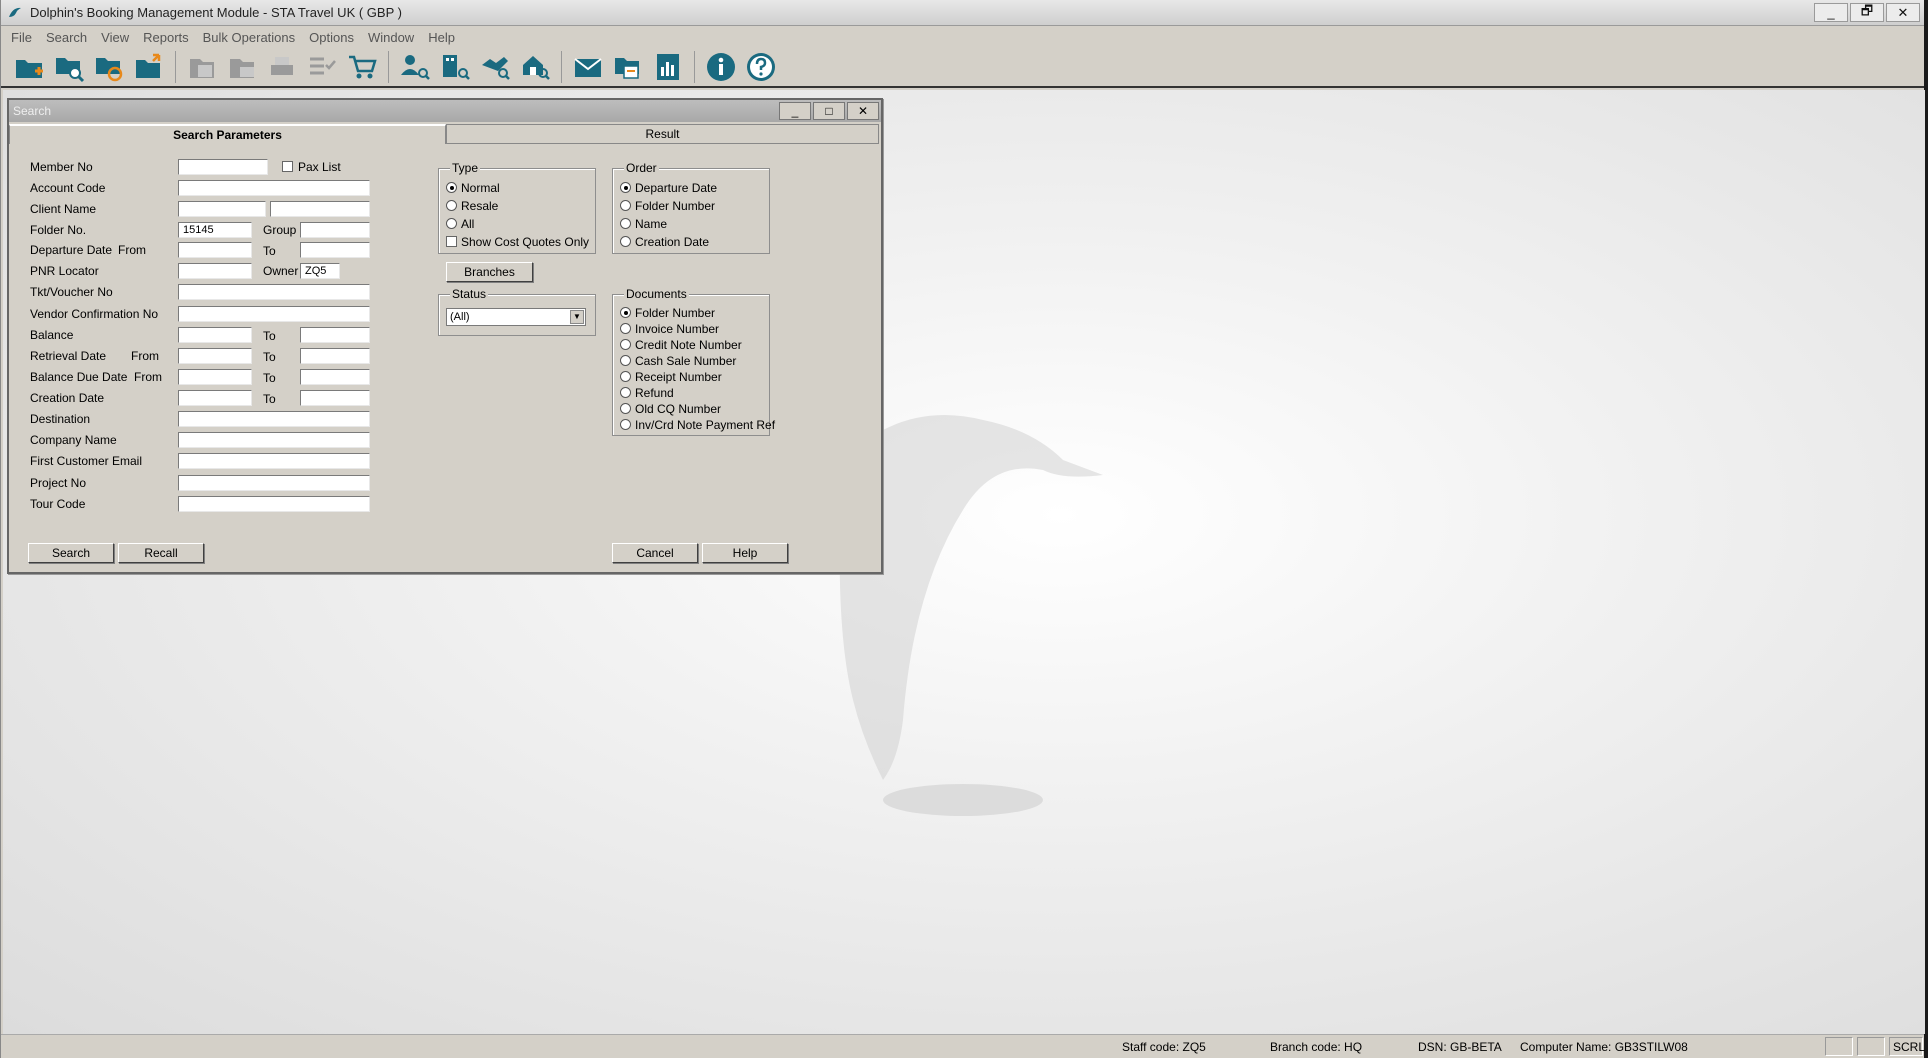 This screenshot has height=1058, width=1928. What do you see at coordinates (274, 483) in the screenshot?
I see `project-no-input` at bounding box center [274, 483].